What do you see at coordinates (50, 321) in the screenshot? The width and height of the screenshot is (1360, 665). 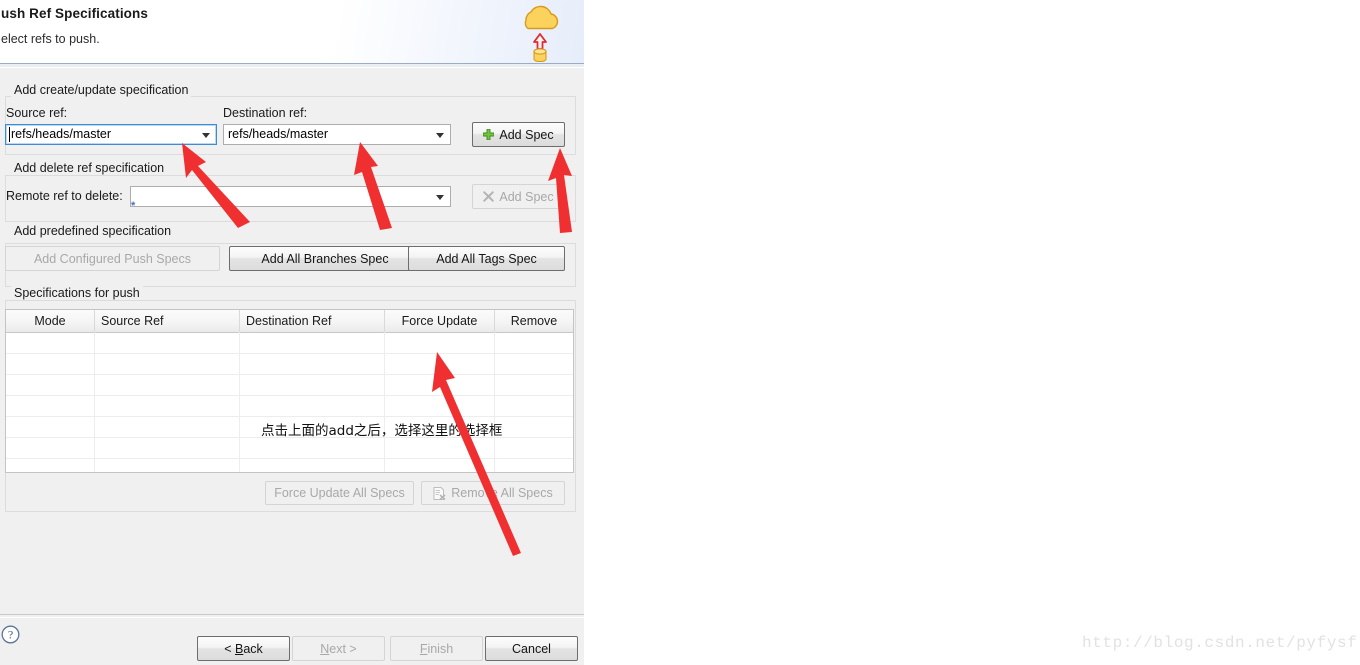 I see `column-header-mode: Mode` at bounding box center [50, 321].